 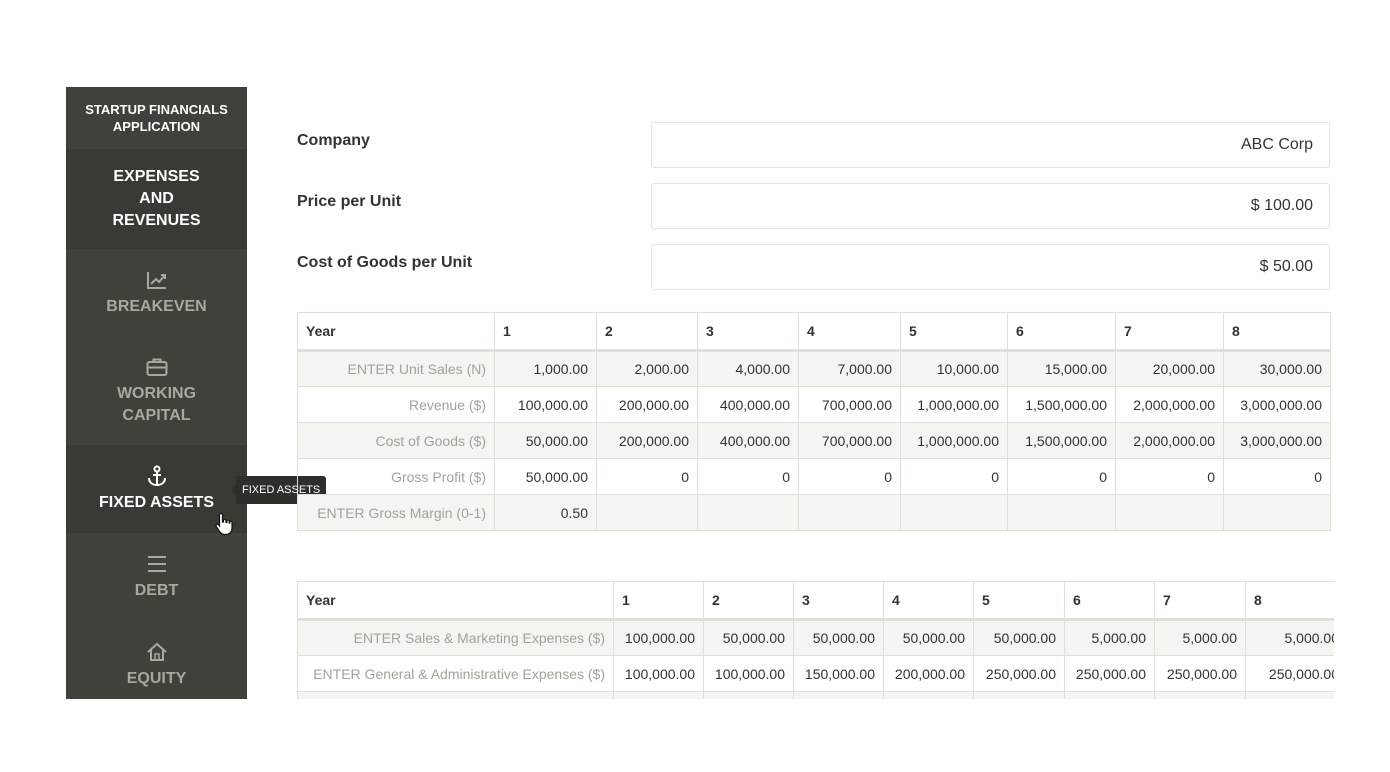 I want to click on nav-equity: EQUITY, so click(x=156, y=660).